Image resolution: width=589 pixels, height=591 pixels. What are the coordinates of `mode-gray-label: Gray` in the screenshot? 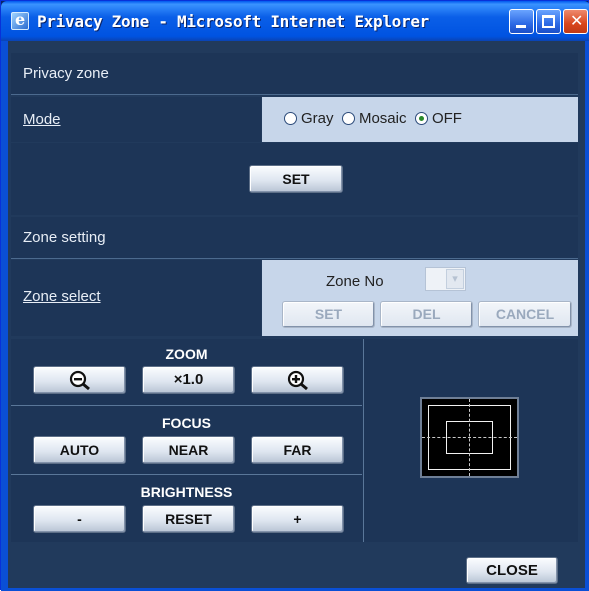 It's located at (317, 118).